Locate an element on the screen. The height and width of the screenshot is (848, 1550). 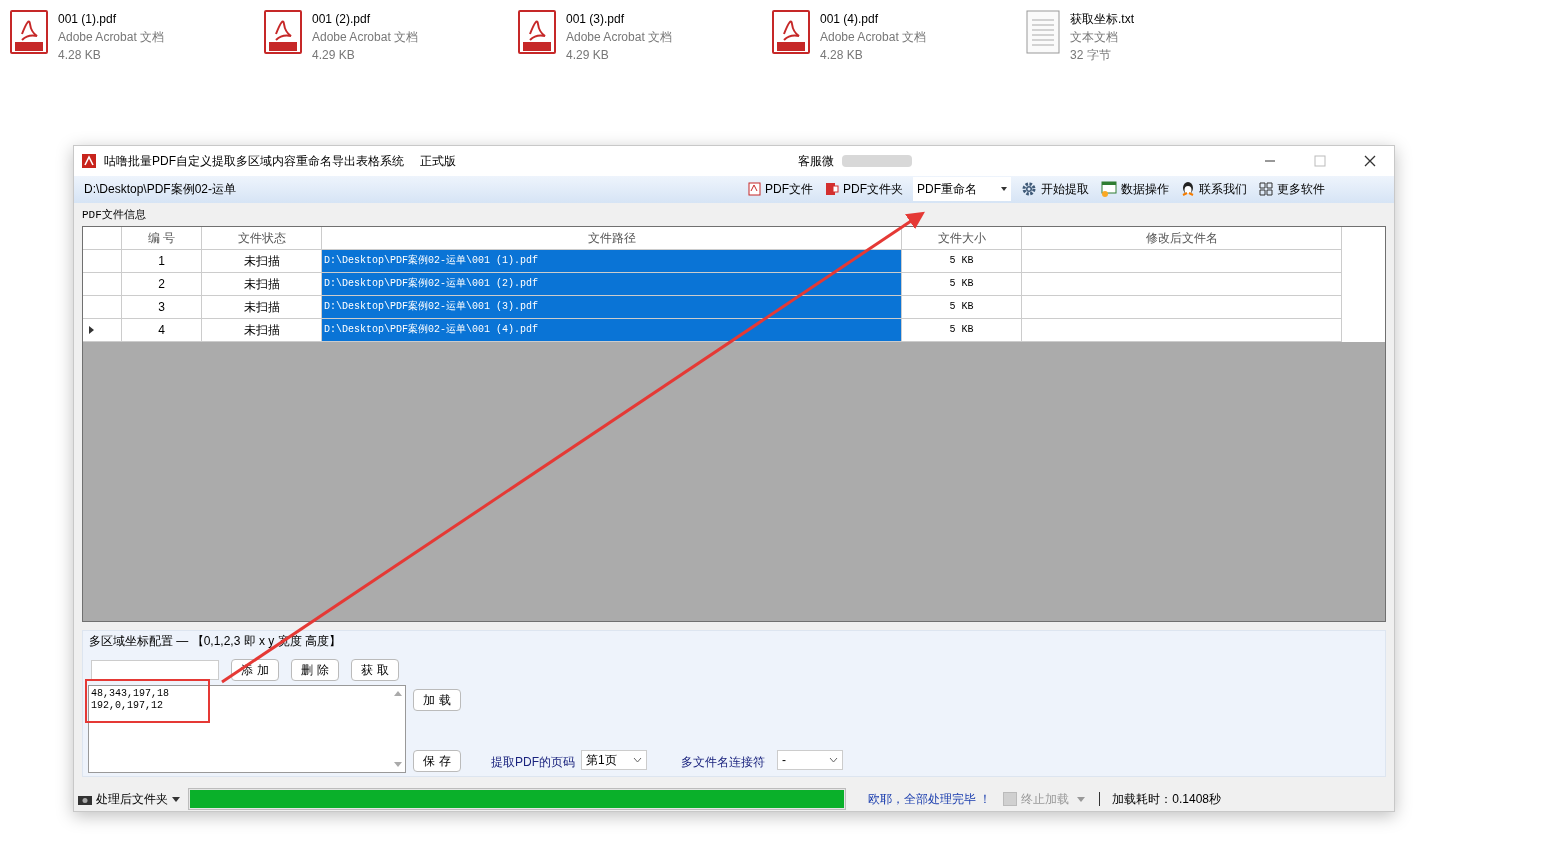
window-title: 咕噜批量PDF自定义提取多区域内容重命名导出表格系统 is located at coordinates (254, 161).